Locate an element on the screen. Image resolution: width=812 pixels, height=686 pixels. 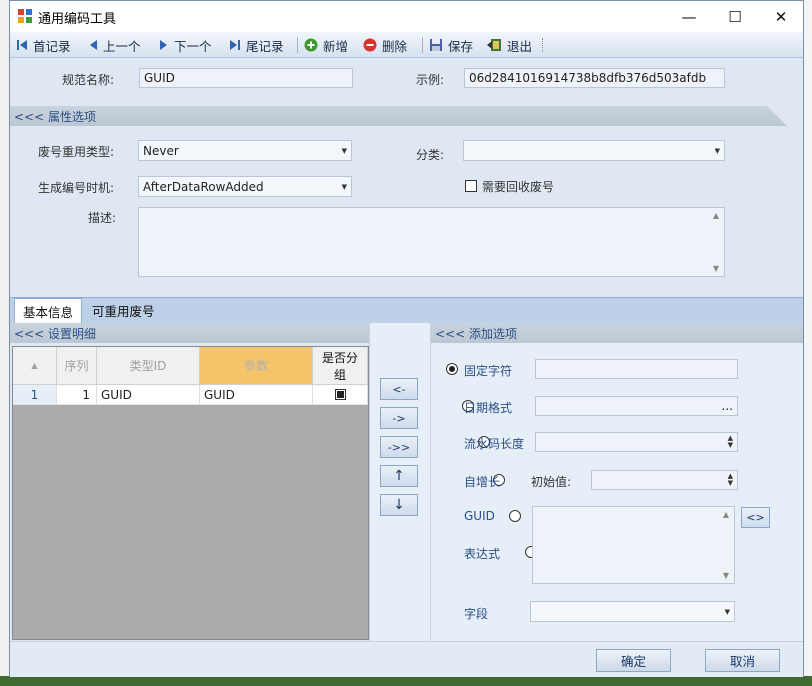
grid-cell-grouped is located at coordinates (340, 395).